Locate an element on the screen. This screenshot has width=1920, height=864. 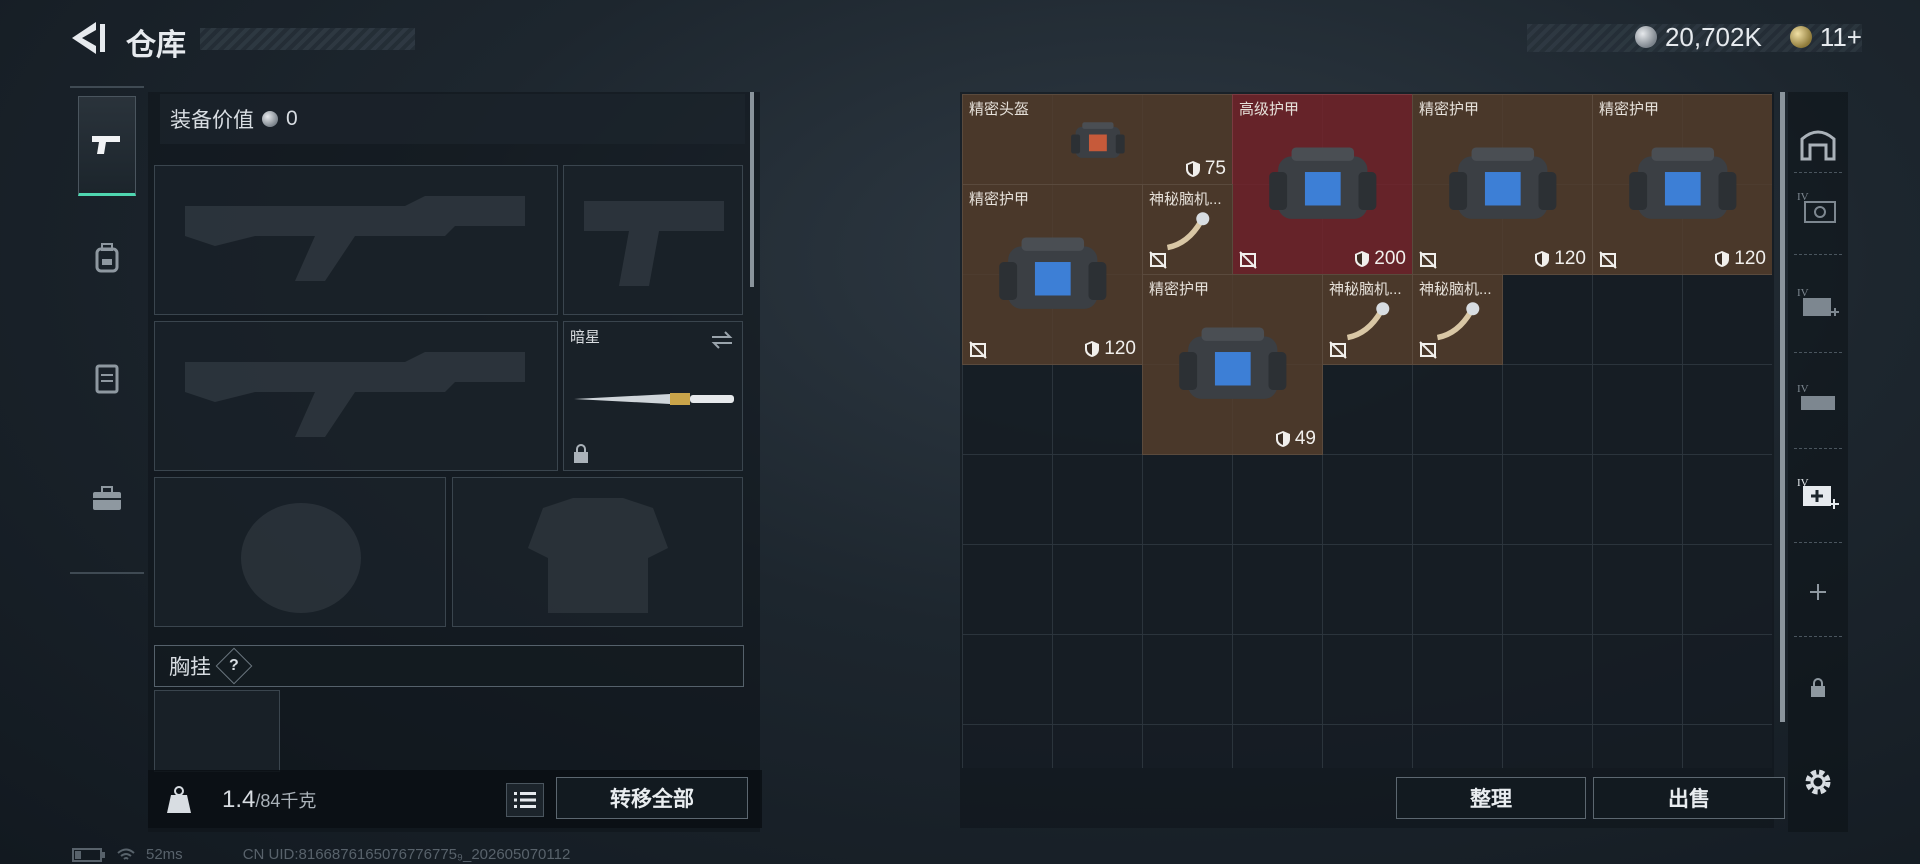
item-name: 高级护甲 is located at coordinates (1269, 109).